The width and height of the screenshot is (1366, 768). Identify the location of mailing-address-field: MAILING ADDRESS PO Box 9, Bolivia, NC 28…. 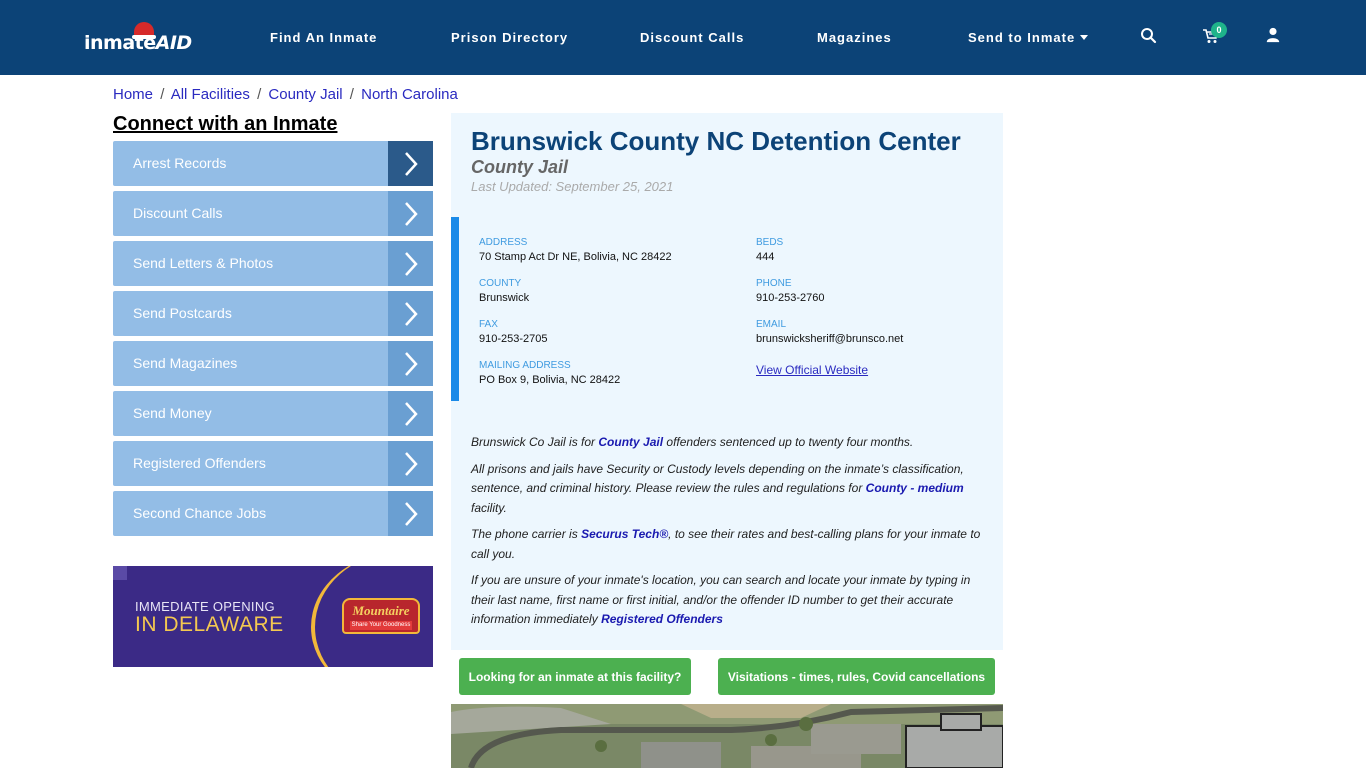
(549, 373).